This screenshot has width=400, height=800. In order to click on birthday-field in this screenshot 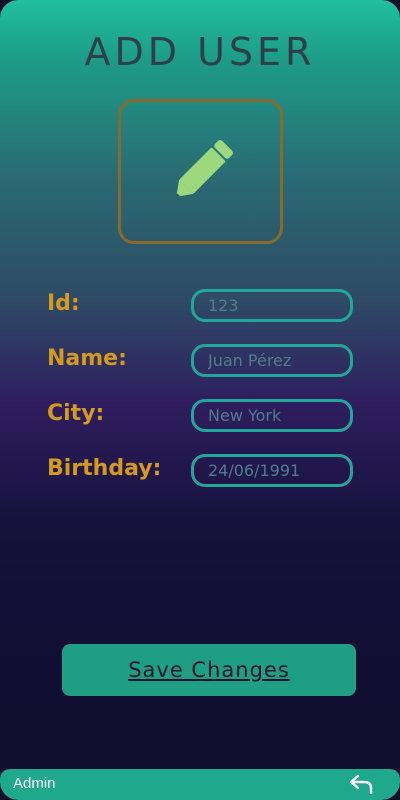, I will do `click(272, 470)`.